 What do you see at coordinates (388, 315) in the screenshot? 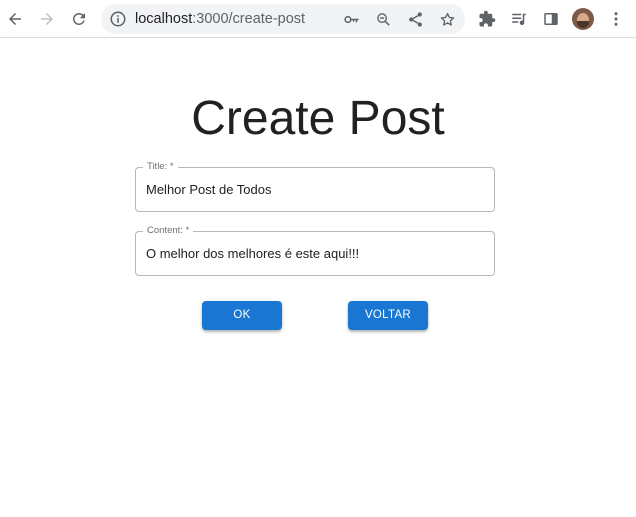
I see `back-button: VOLTAR` at bounding box center [388, 315].